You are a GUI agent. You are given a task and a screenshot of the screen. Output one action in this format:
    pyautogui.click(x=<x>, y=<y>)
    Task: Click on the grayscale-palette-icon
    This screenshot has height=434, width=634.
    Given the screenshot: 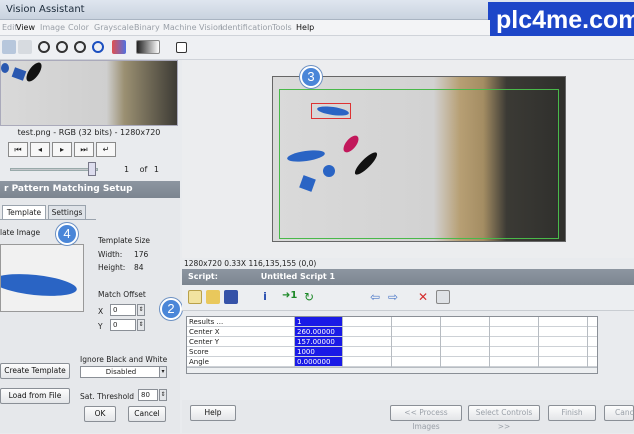 What is the action you would take?
    pyautogui.click(x=148, y=47)
    